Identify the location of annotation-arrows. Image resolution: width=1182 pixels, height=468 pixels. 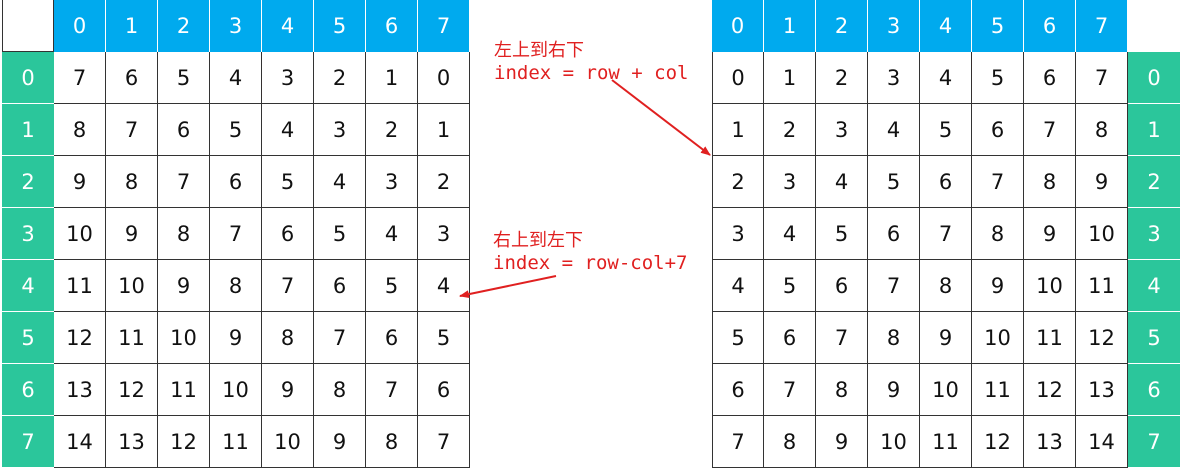
(585, 189).